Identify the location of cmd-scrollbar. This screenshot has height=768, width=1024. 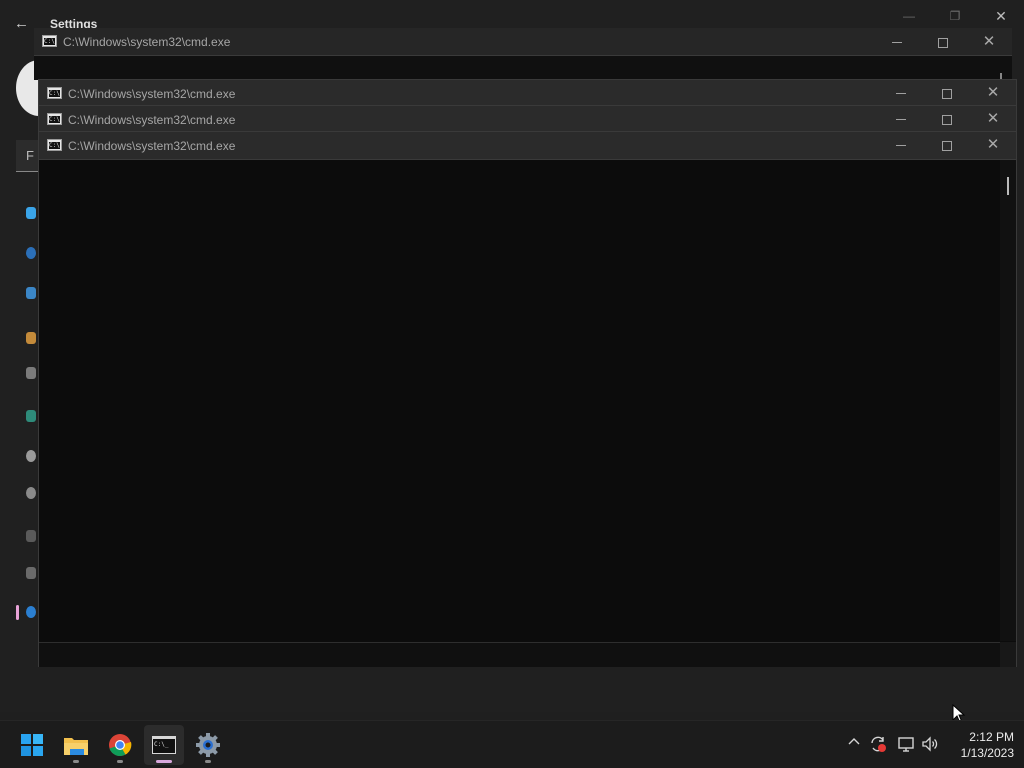
(1008, 400).